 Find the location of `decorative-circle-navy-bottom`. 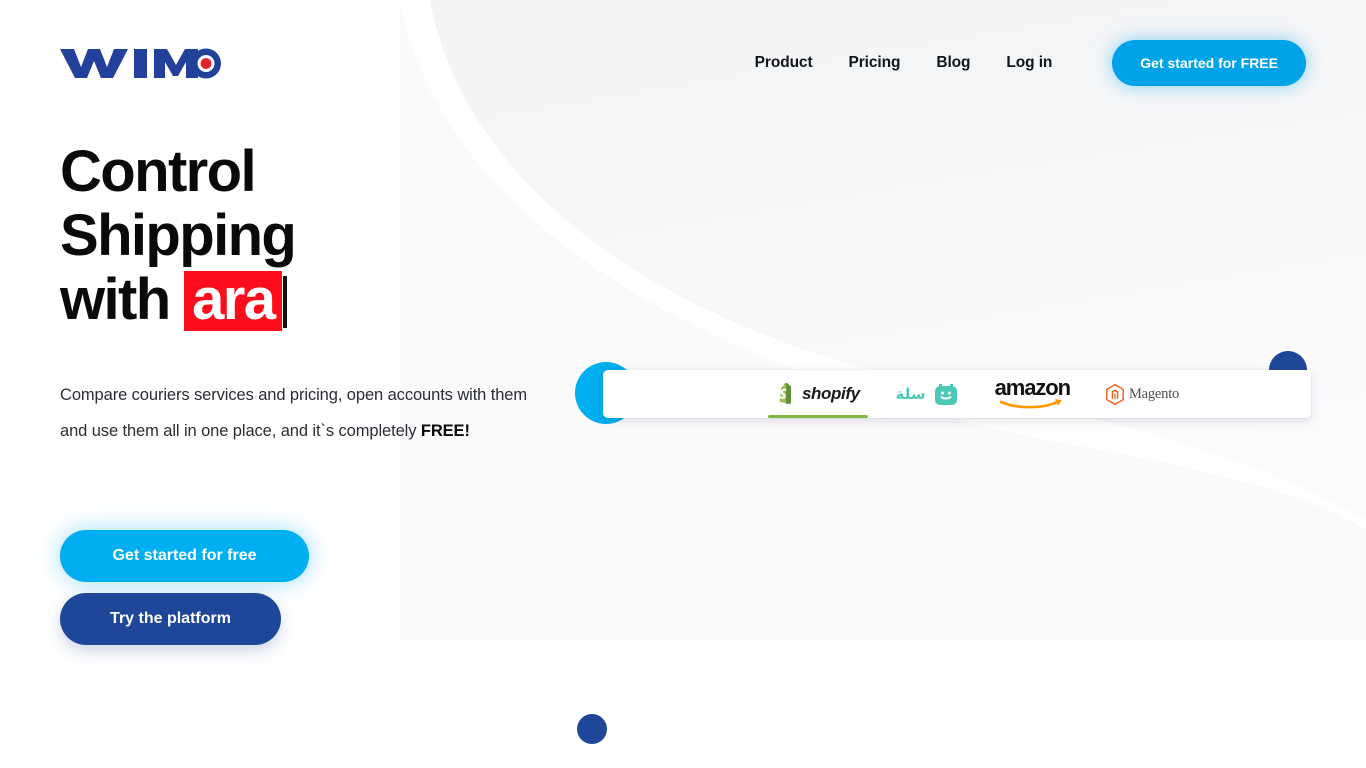

decorative-circle-navy-bottom is located at coordinates (592, 729).